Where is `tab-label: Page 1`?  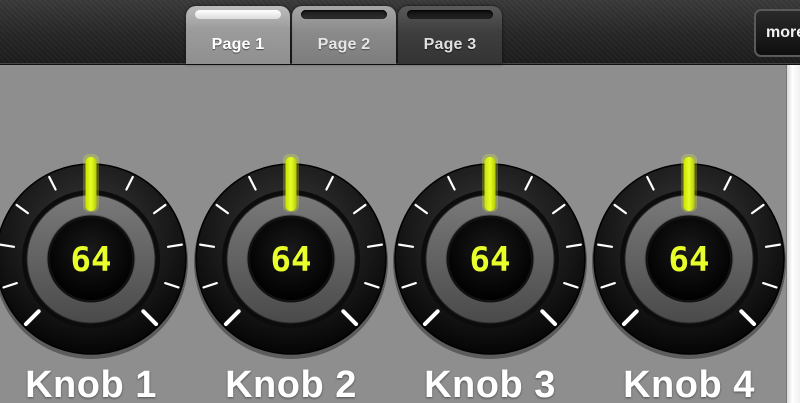 tab-label: Page 1 is located at coordinates (238, 44).